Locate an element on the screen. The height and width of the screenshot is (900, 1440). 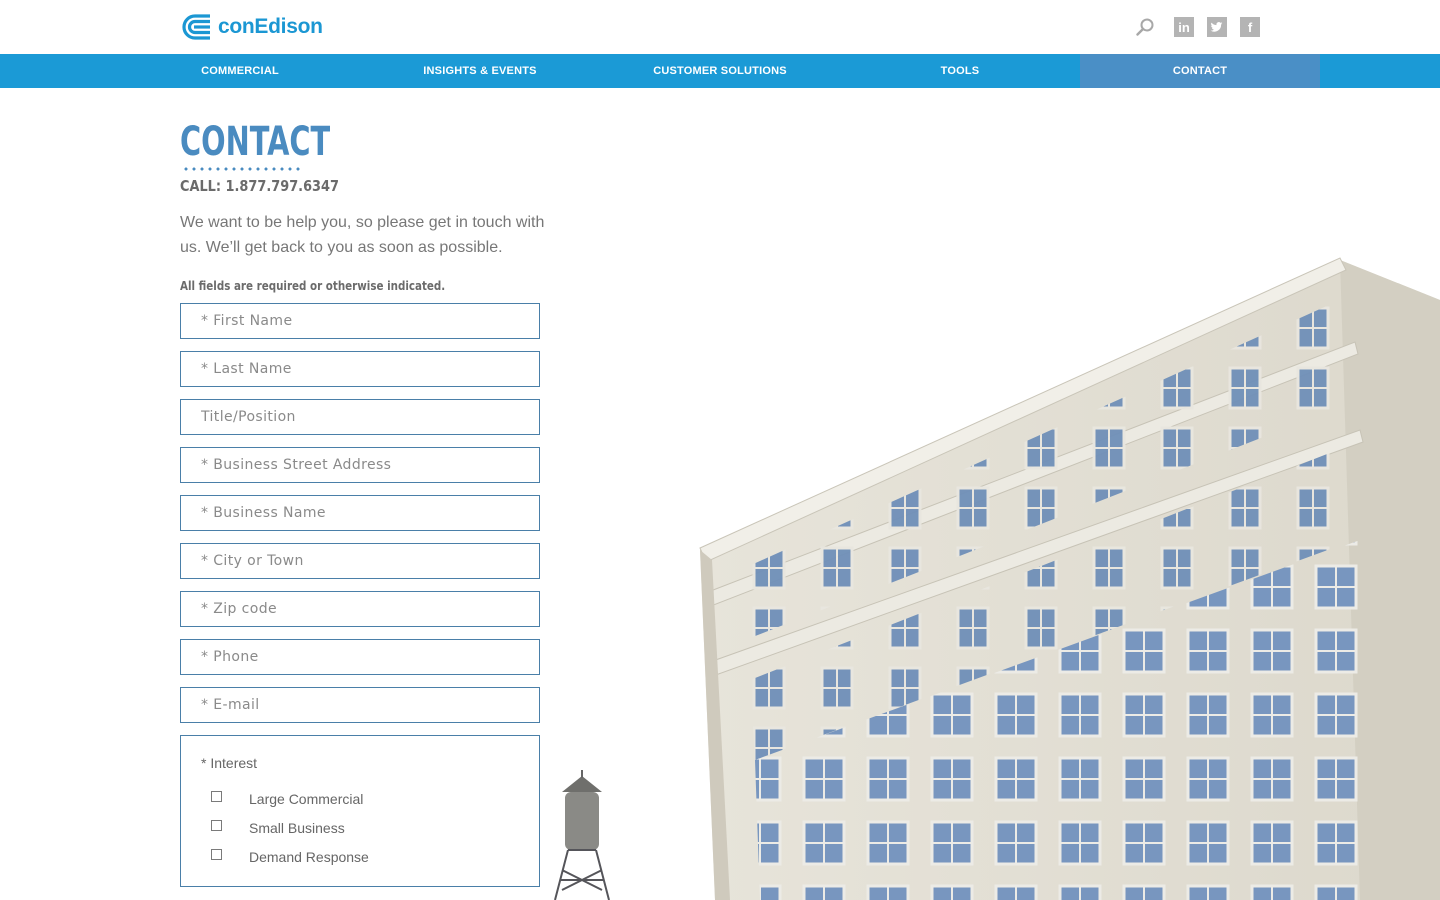
business-street-address-input is located at coordinates (360, 465).